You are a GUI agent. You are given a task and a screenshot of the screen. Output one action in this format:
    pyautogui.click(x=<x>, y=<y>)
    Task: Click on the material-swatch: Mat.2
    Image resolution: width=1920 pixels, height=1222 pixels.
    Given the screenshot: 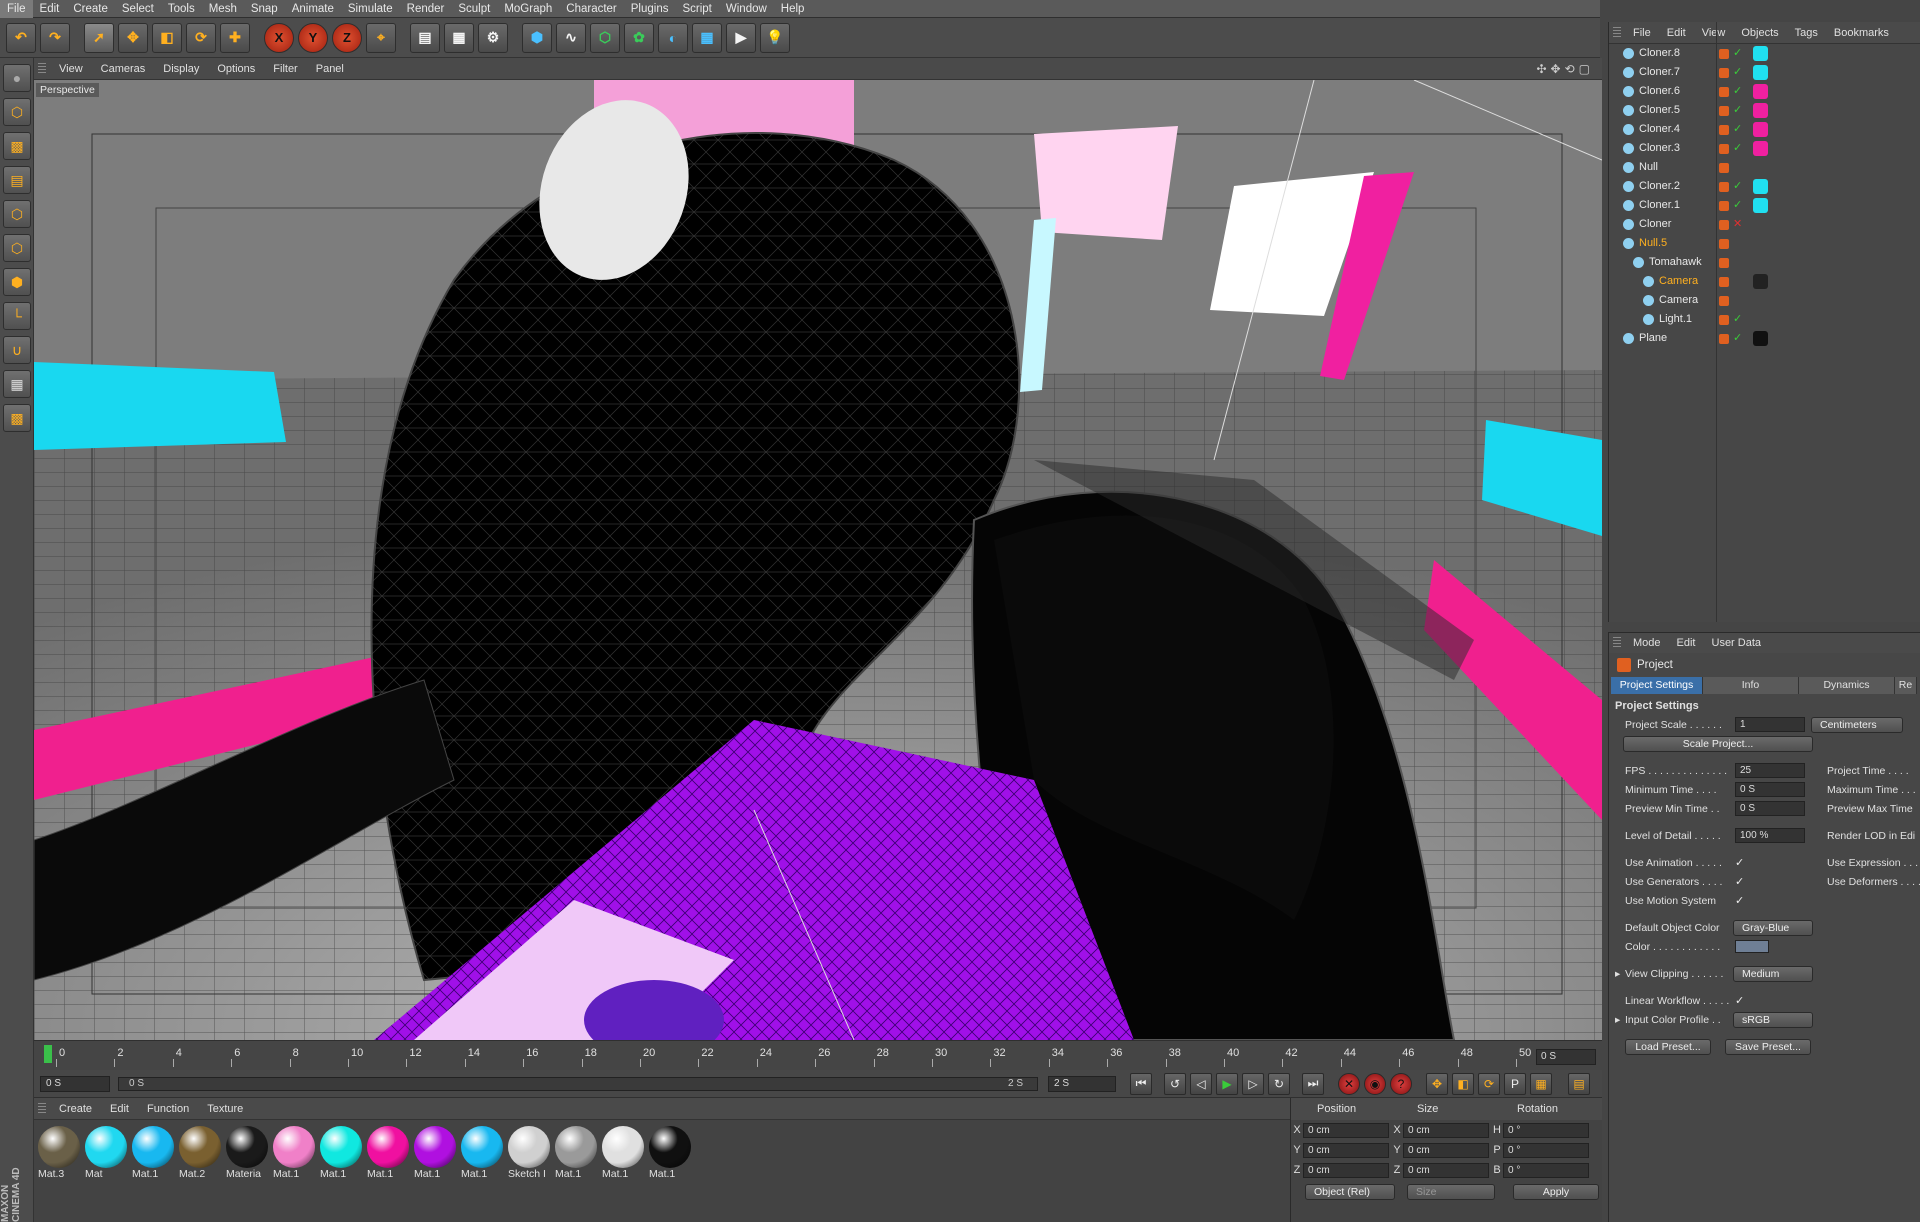 What is the action you would take?
    pyautogui.click(x=200, y=1153)
    